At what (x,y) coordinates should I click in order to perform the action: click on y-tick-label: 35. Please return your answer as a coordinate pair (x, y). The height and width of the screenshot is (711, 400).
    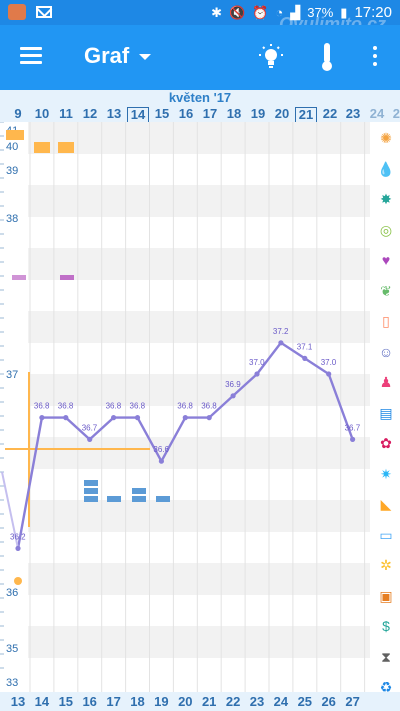
    Looking at the image, I should click on (12, 649).